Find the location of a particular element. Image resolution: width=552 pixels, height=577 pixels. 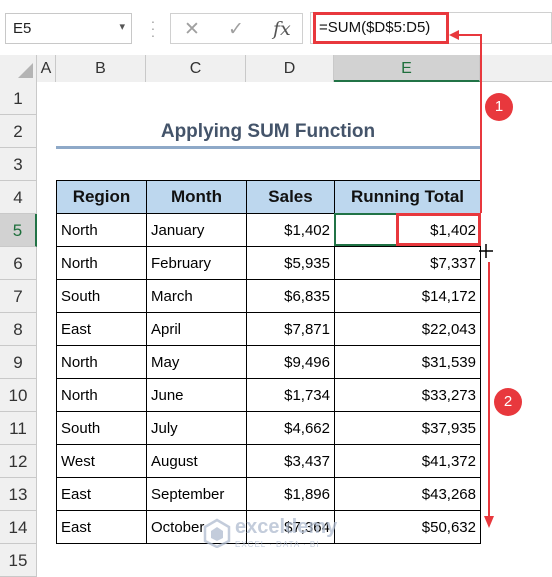

table-row: East April $7,871 $22,043 is located at coordinates (268, 329).